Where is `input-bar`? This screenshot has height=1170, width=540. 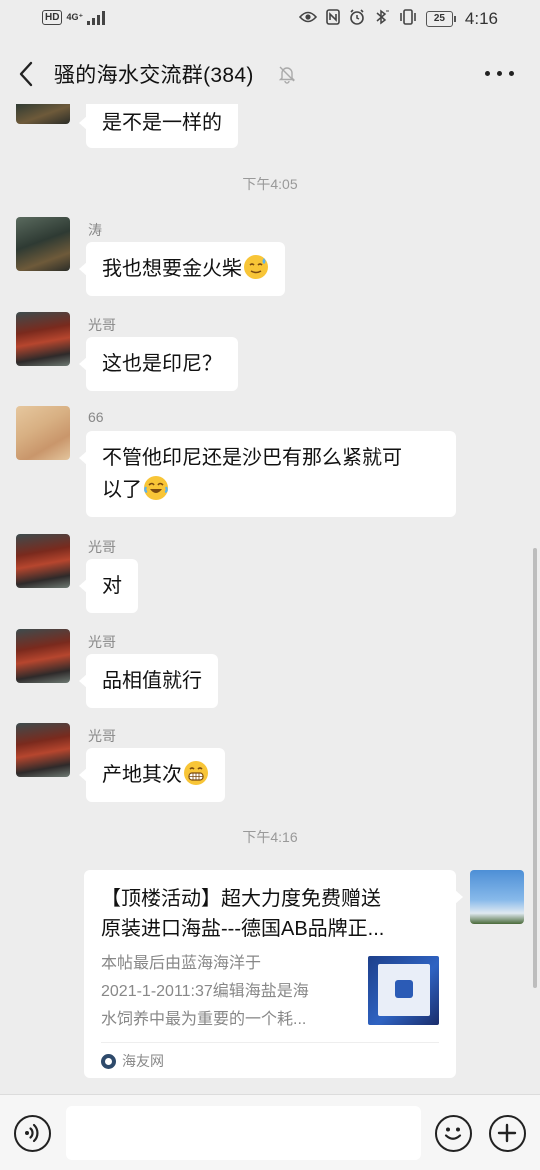 input-bar is located at coordinates (270, 1132).